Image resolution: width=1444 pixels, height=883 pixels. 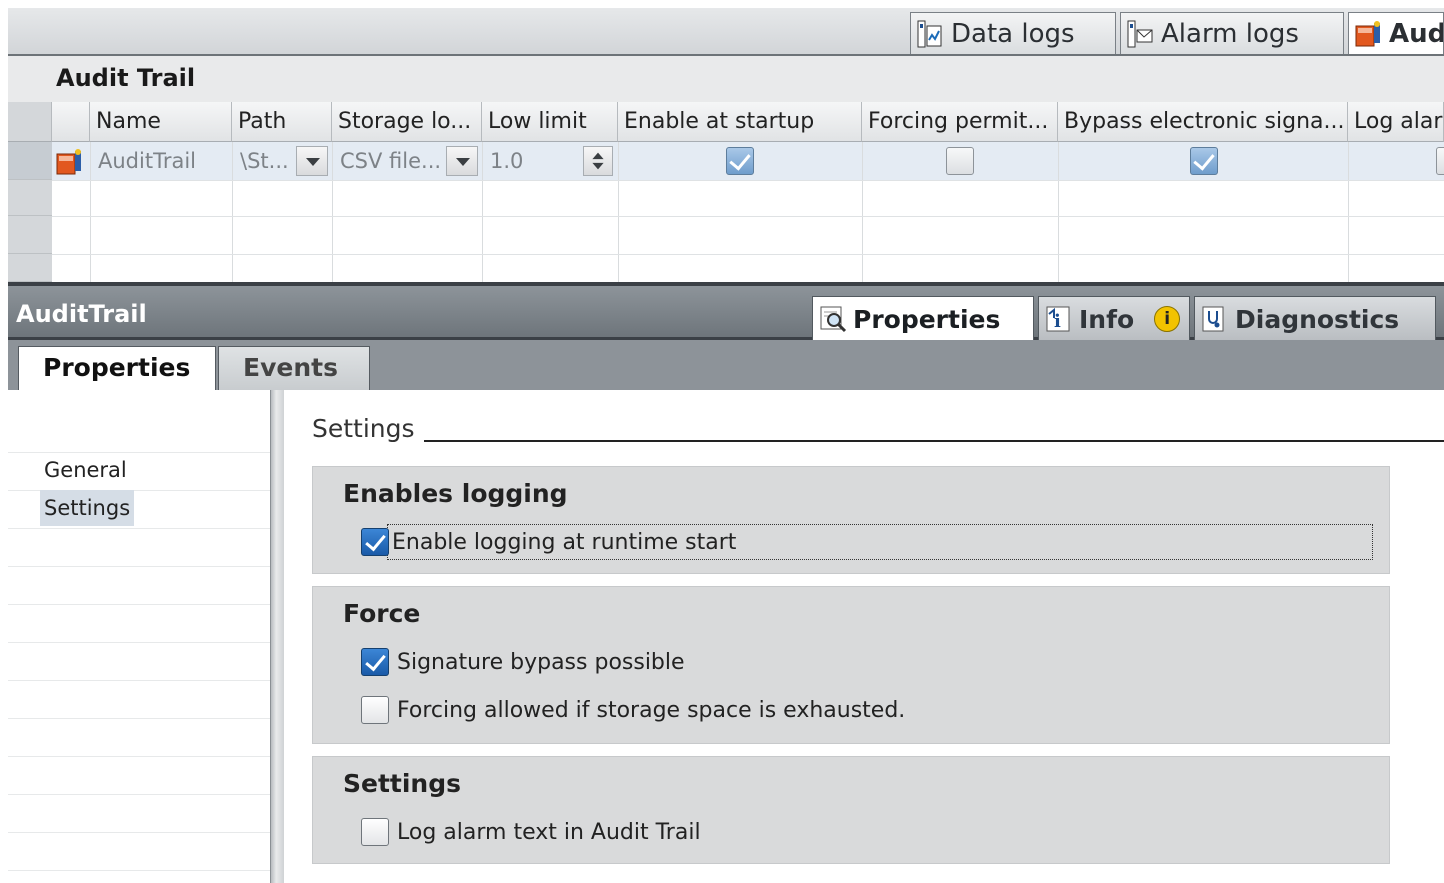 What do you see at coordinates (282, 122) in the screenshot?
I see `column-header-path: Path` at bounding box center [282, 122].